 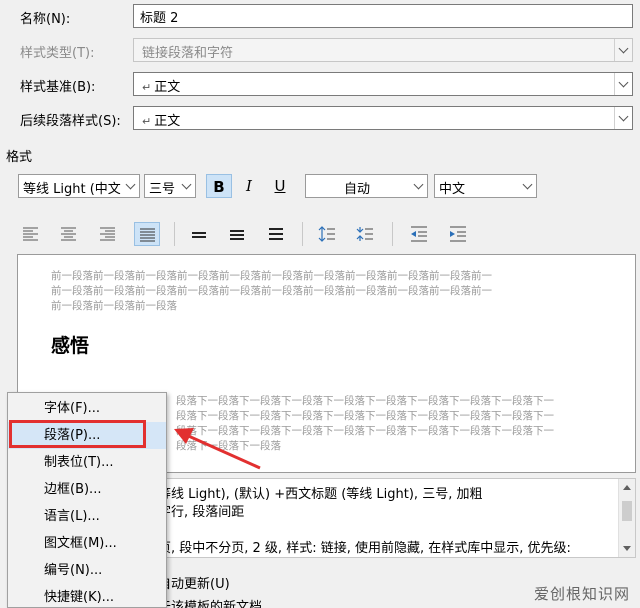 I want to click on align-center-button, so click(x=69, y=234).